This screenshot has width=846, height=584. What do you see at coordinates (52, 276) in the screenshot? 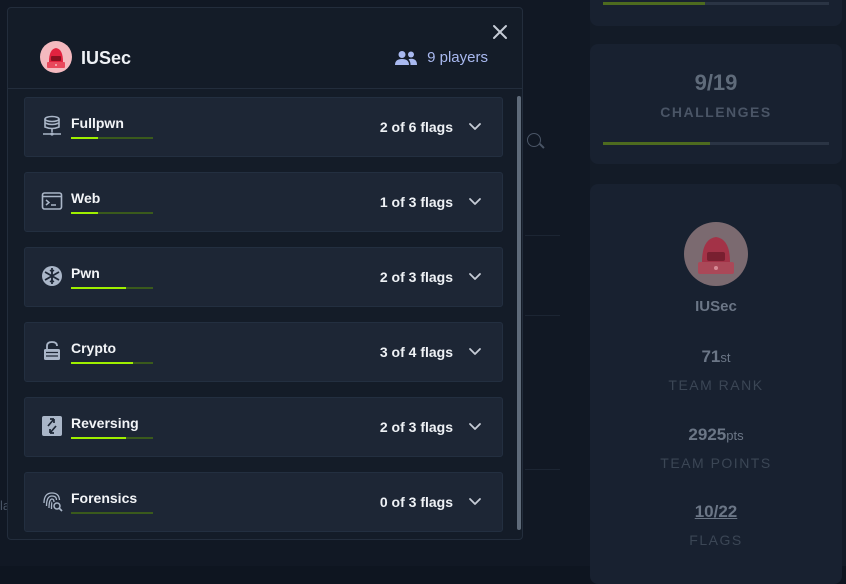
I see `snowflake-icon` at bounding box center [52, 276].